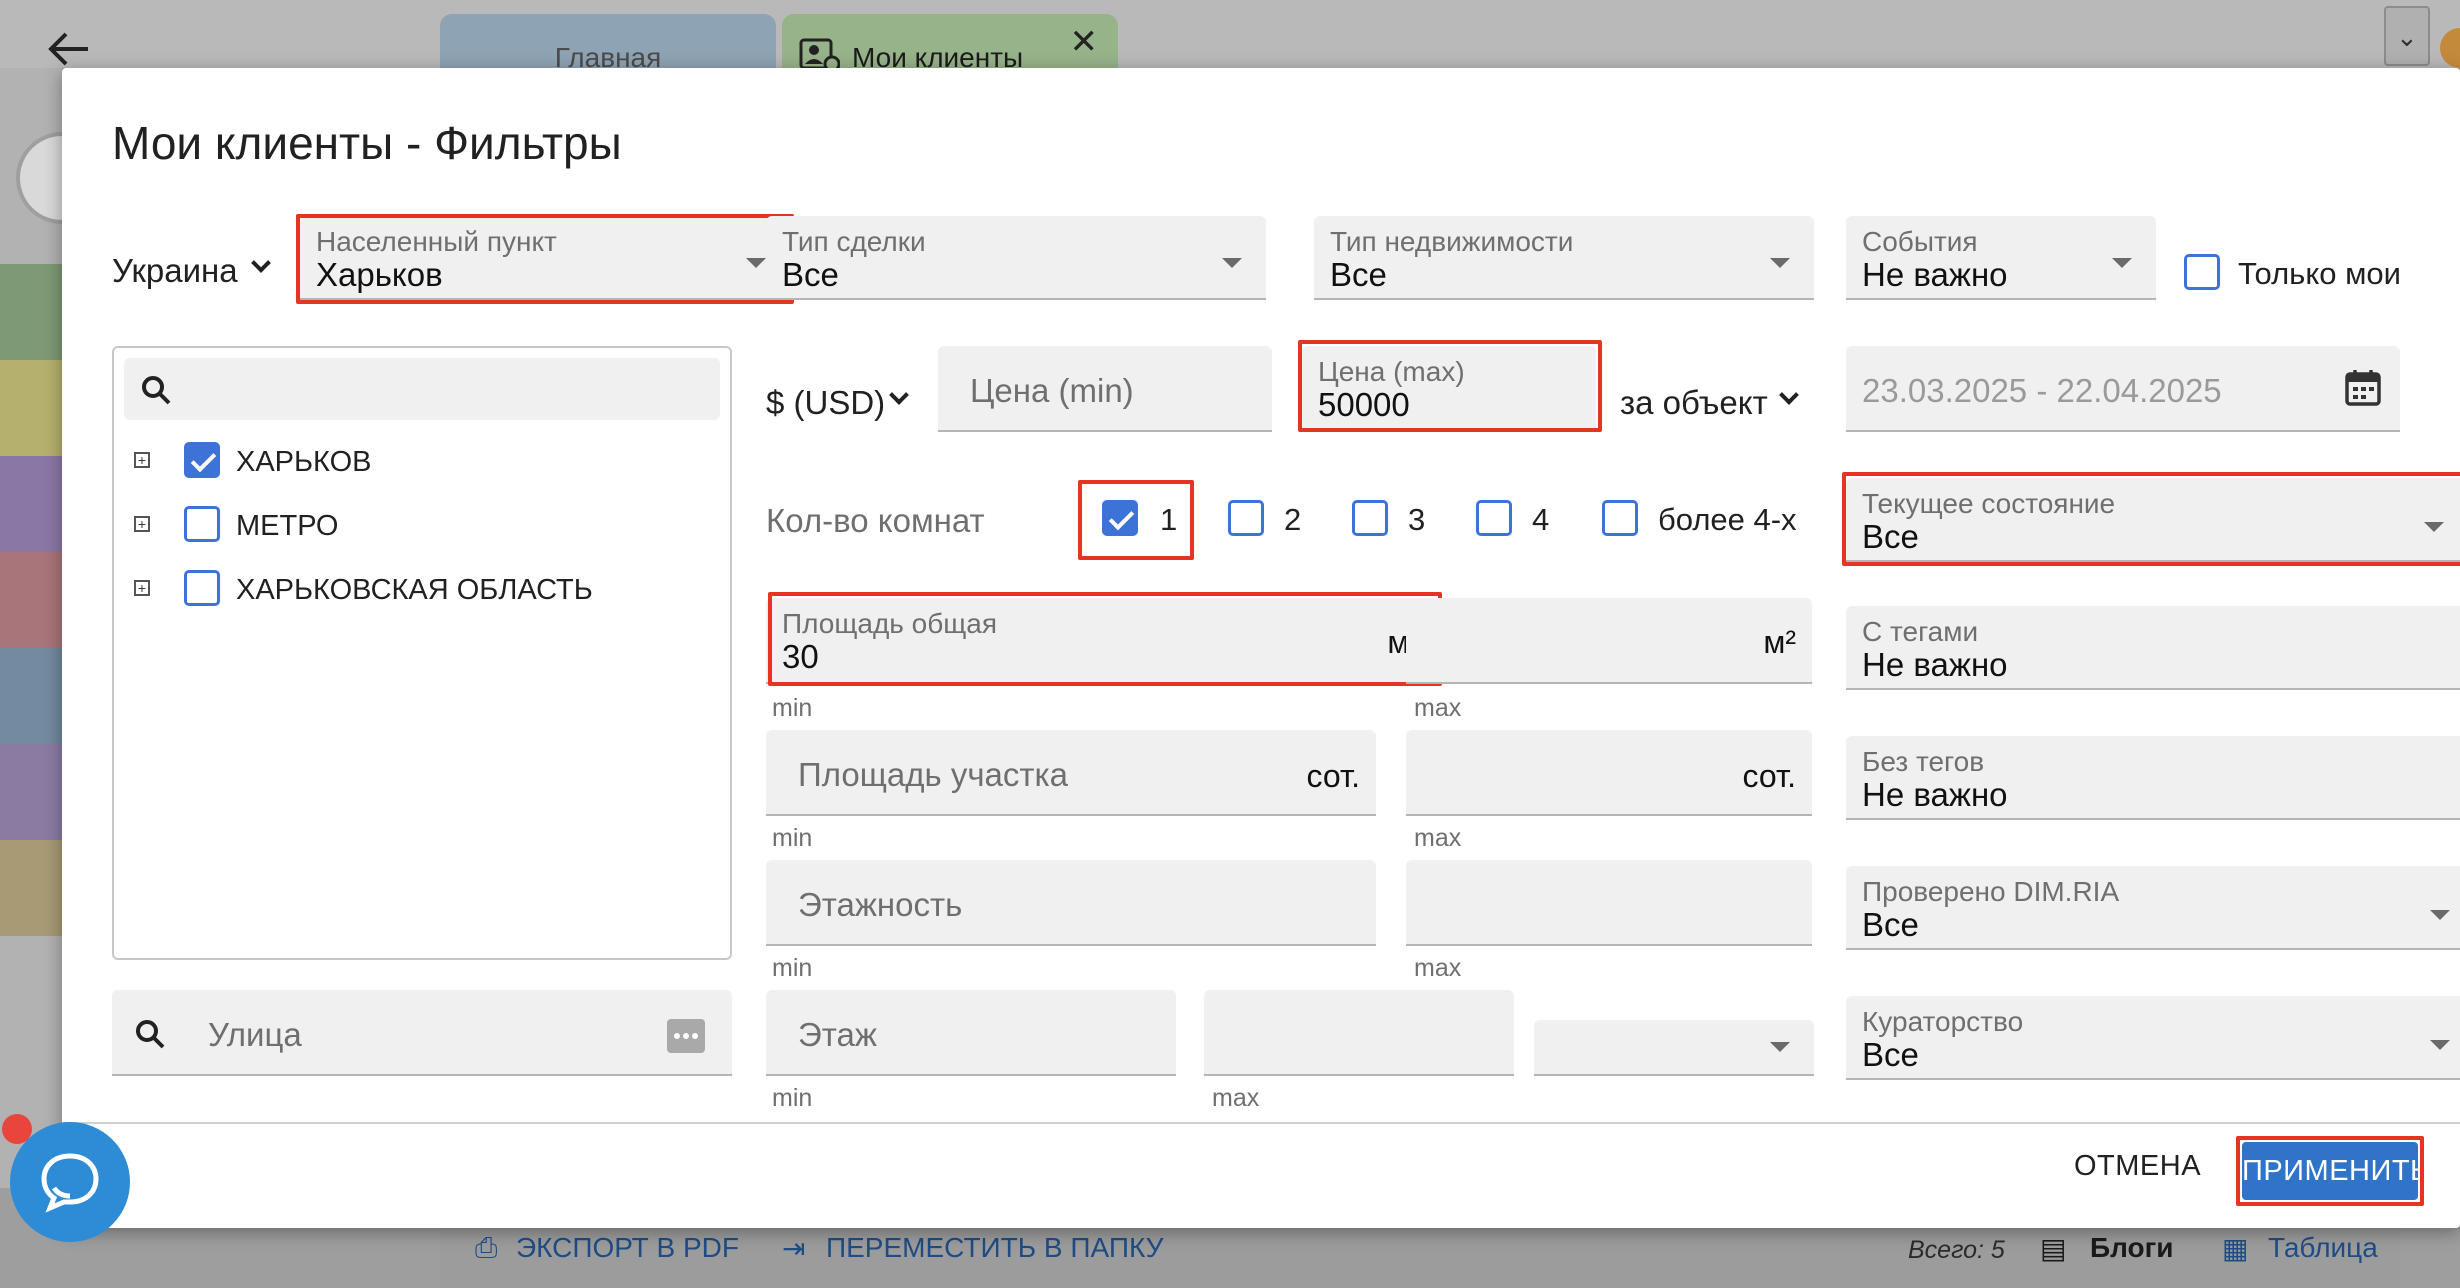 This screenshot has width=2460, height=1288. What do you see at coordinates (175, 271) in the screenshot?
I see `country-select: Украина` at bounding box center [175, 271].